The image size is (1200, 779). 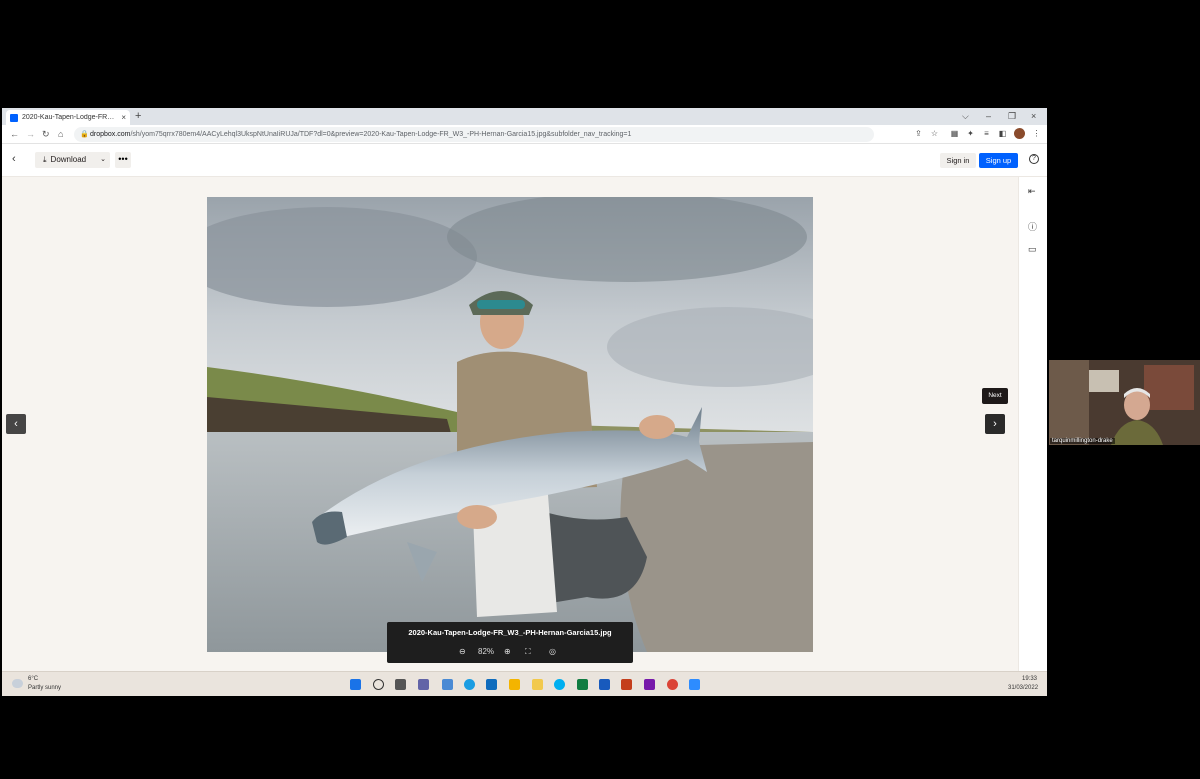 What do you see at coordinates (995, 424) in the screenshot?
I see `next-button: ›` at bounding box center [995, 424].